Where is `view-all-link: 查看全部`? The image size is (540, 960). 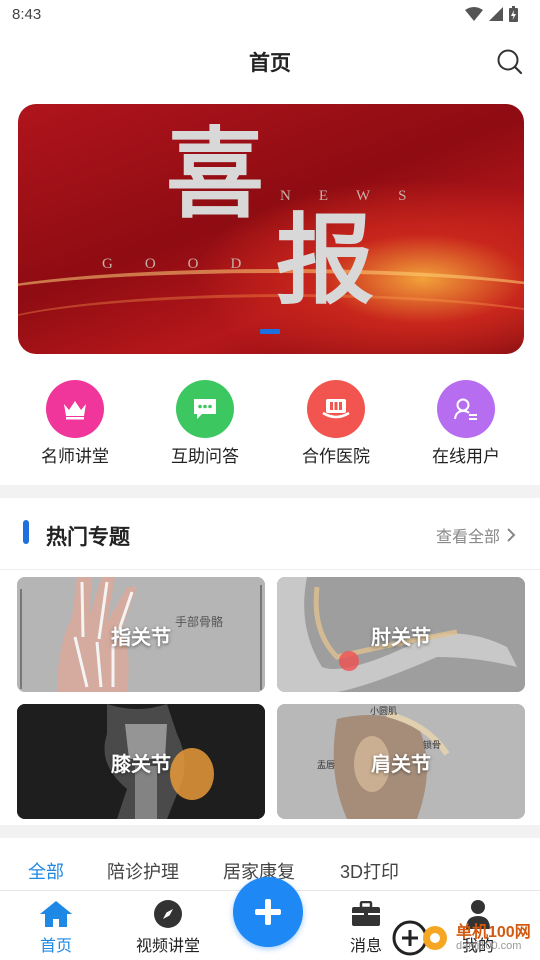 view-all-link: 查看全部 is located at coordinates (476, 535).